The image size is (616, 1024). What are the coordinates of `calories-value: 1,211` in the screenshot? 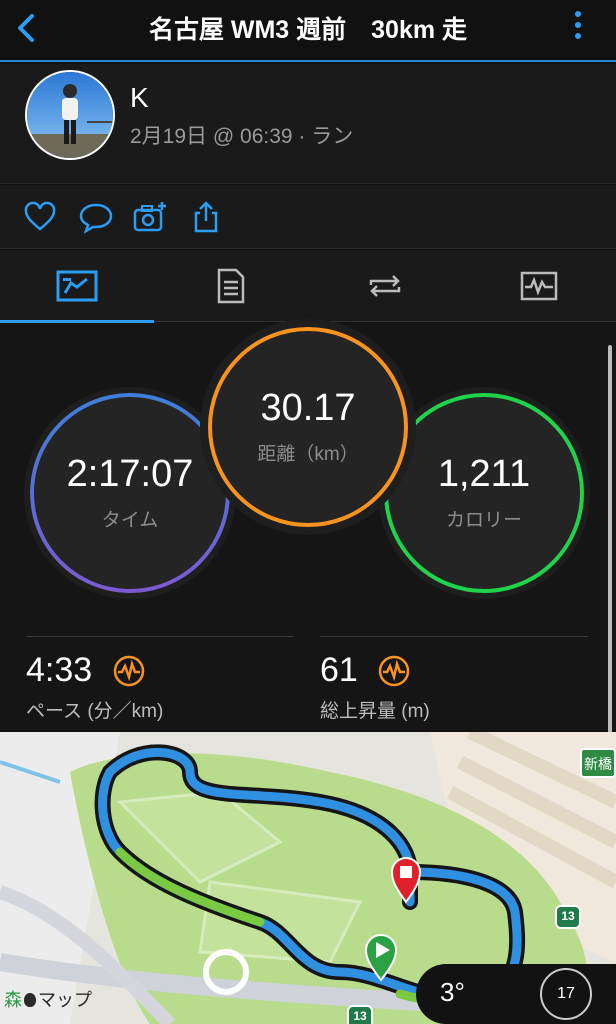 It's located at (484, 473).